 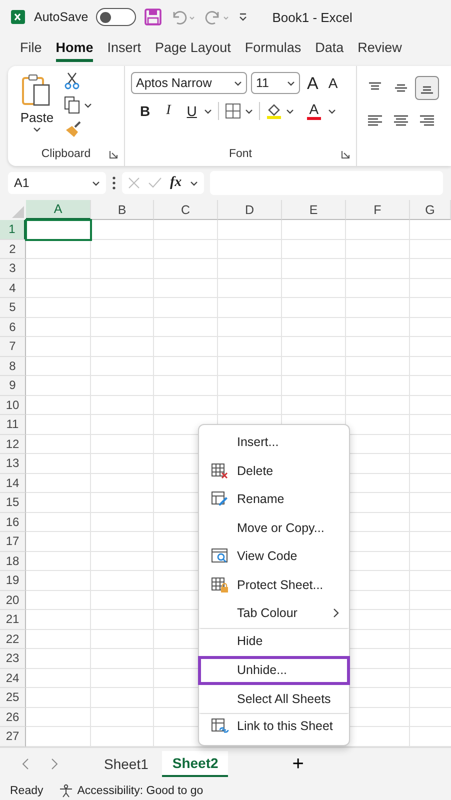 What do you see at coordinates (26, 764) in the screenshot?
I see `previous-sheet-icon` at bounding box center [26, 764].